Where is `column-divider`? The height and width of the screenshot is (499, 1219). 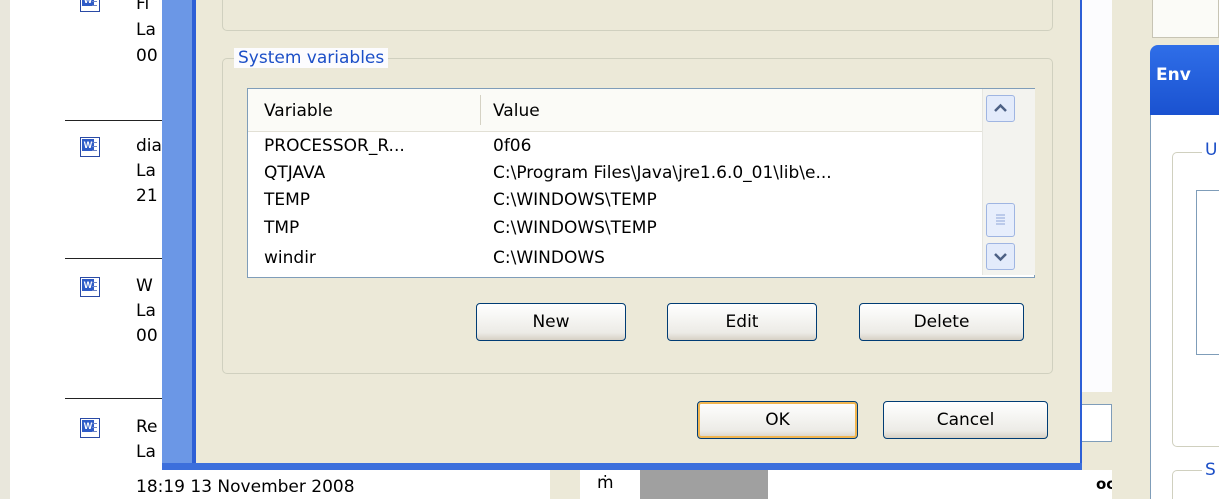
column-divider is located at coordinates (480, 110).